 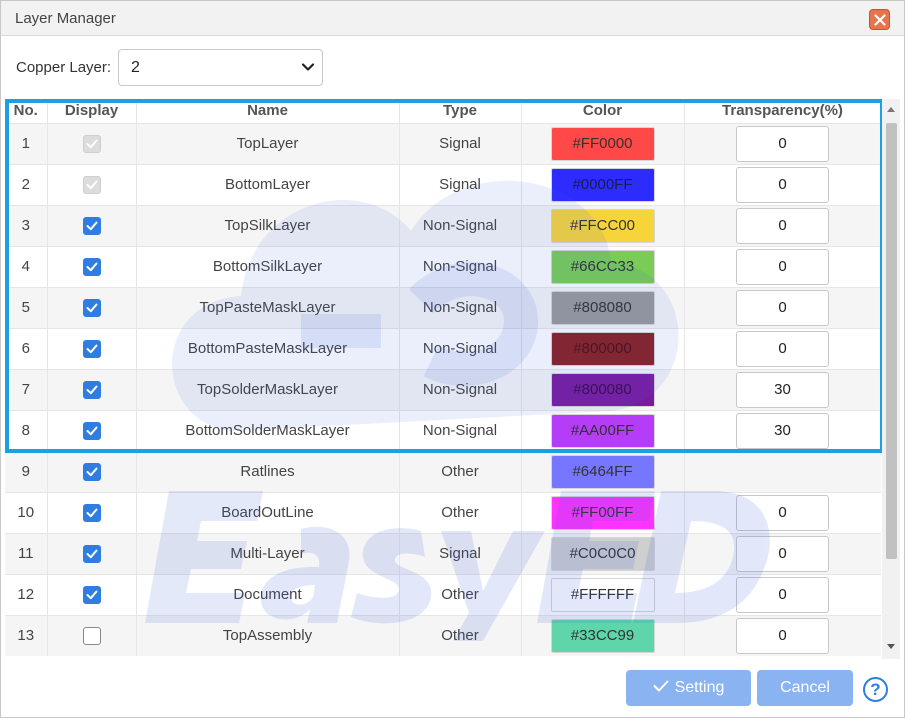 I want to click on color-swatch: #C0C0C0, so click(x=602, y=553).